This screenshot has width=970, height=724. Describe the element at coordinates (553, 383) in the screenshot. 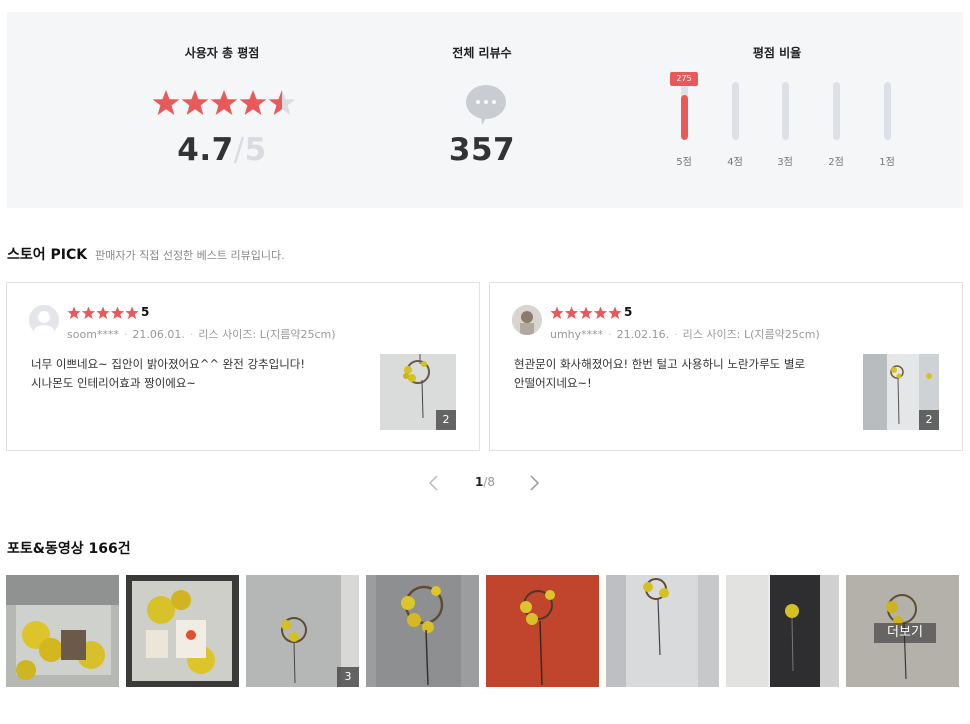

I see `review-text-line: 안떨어지네요~!` at that location.